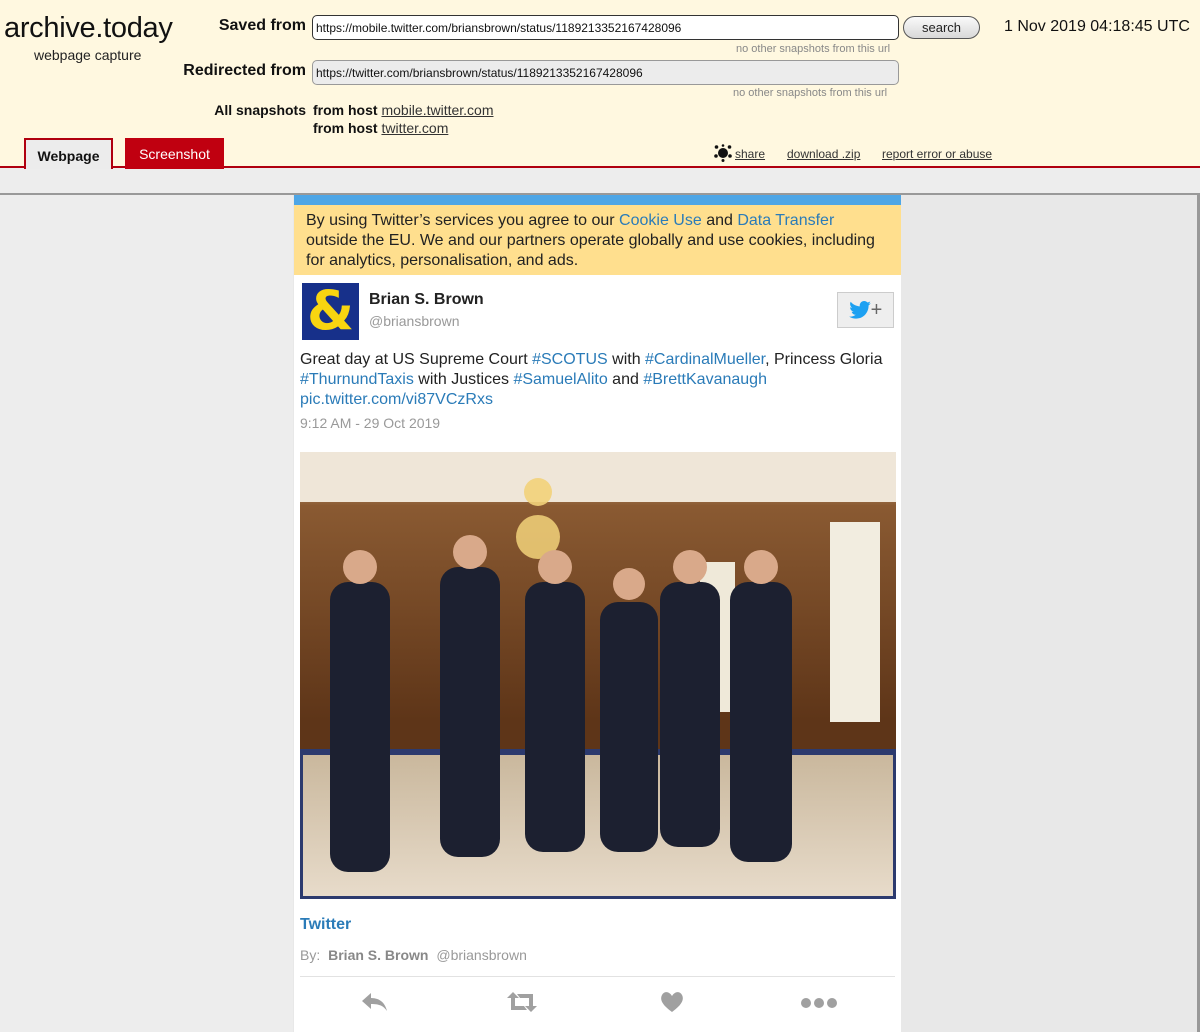 The image size is (1200, 1032). Describe the element at coordinates (625, 379) in the screenshot. I see `tweet-text-part: and` at that location.